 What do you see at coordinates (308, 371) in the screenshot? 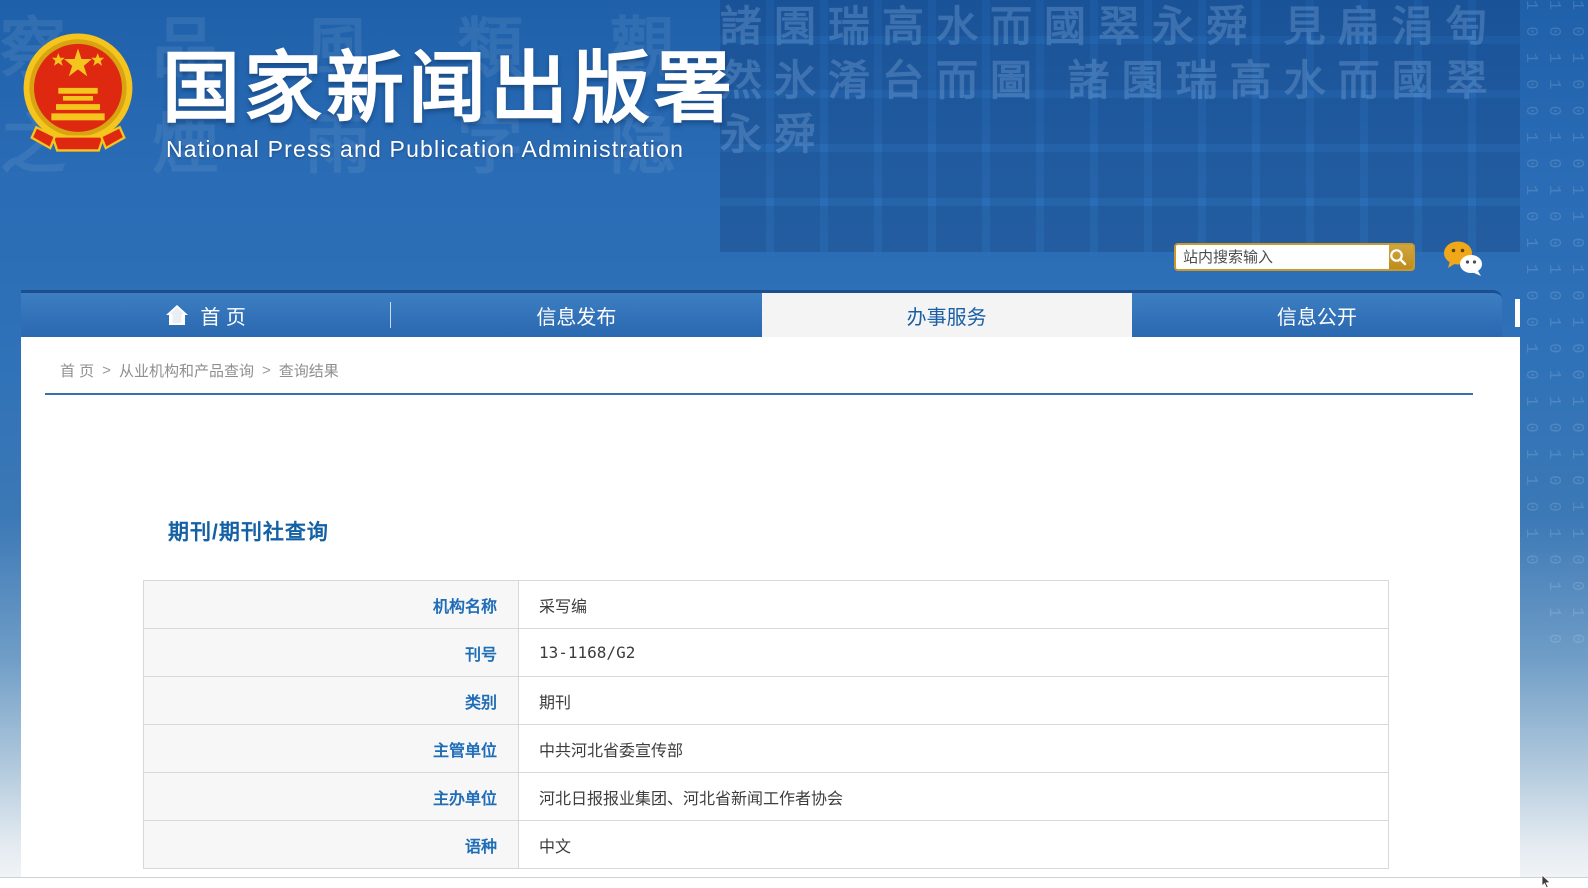
I see `breadcrumb-current: 查询结果` at bounding box center [308, 371].